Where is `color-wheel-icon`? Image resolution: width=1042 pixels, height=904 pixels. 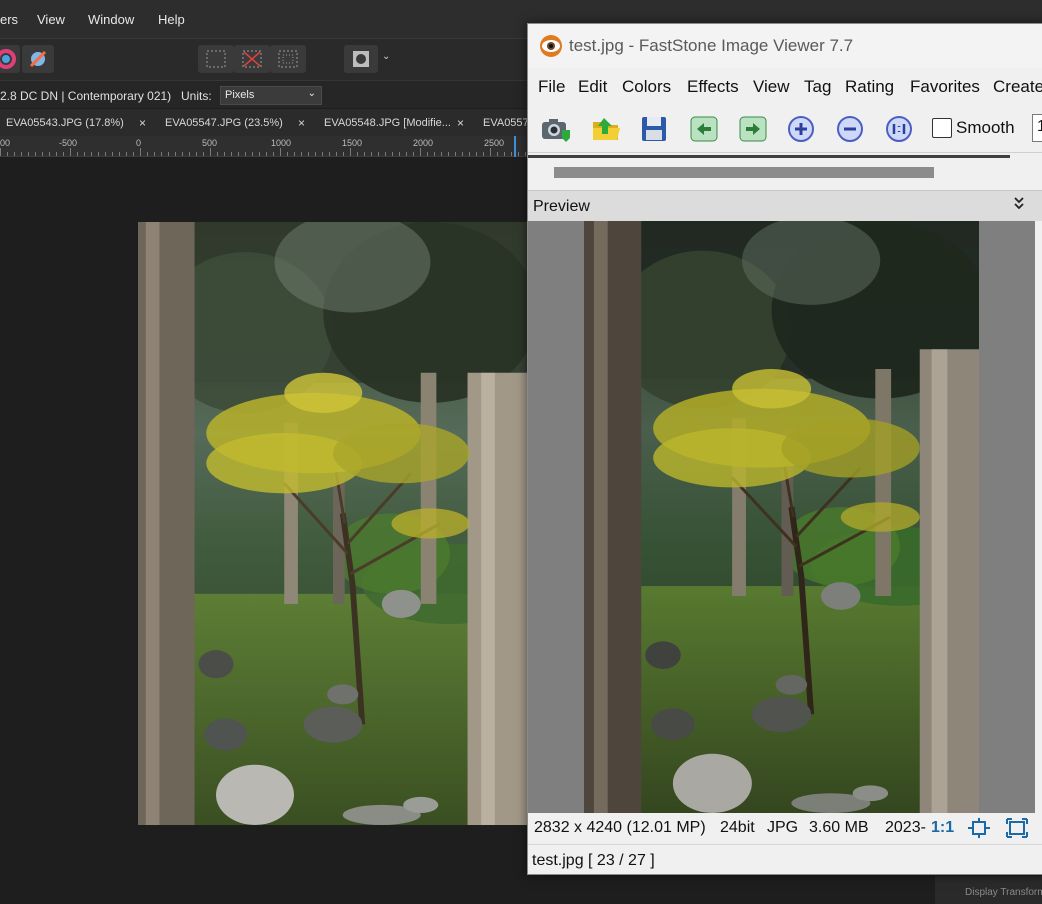
color-wheel-icon is located at coordinates (8, 59).